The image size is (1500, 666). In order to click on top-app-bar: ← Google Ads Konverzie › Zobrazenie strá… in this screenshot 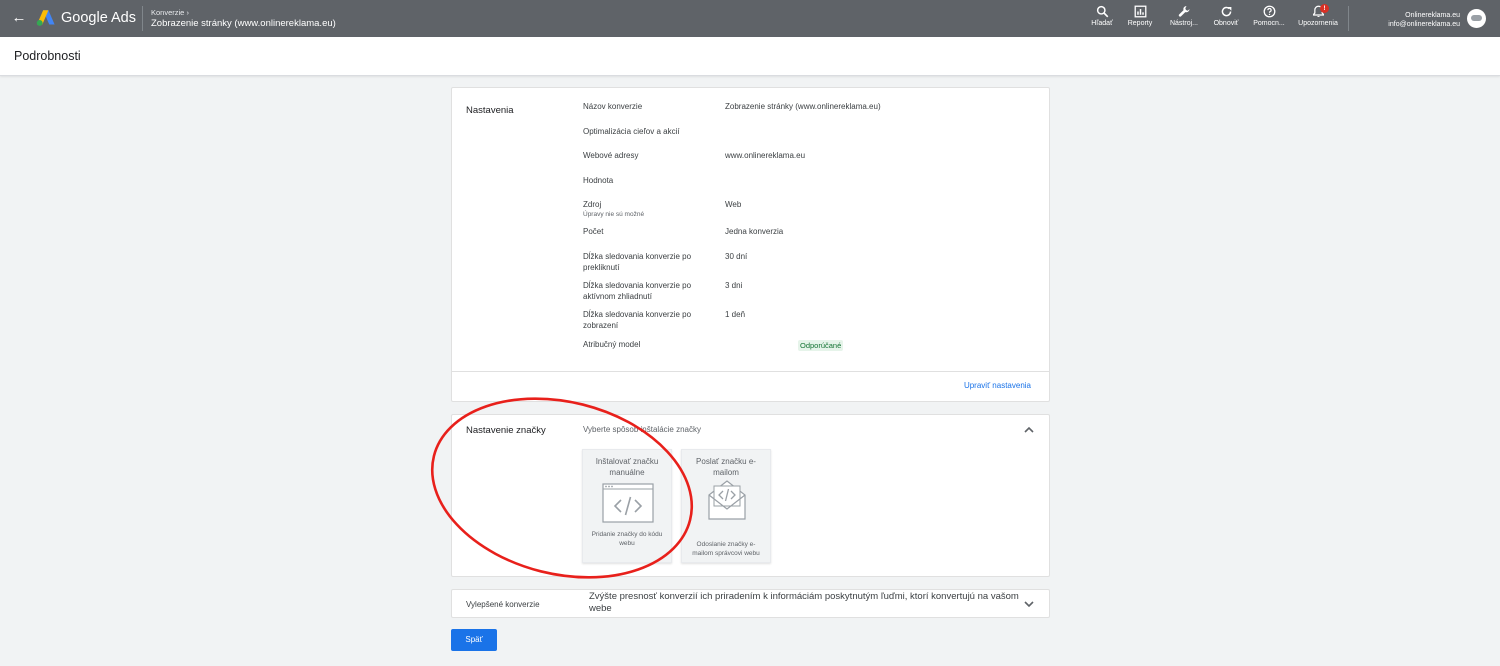, I will do `click(750, 18)`.